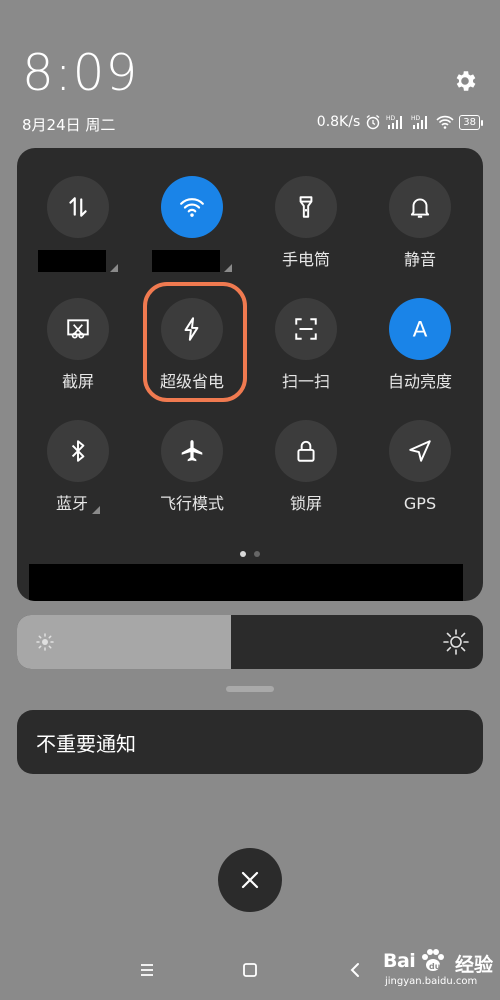  What do you see at coordinates (465, 81) in the screenshot?
I see `gear-icon` at bounding box center [465, 81].